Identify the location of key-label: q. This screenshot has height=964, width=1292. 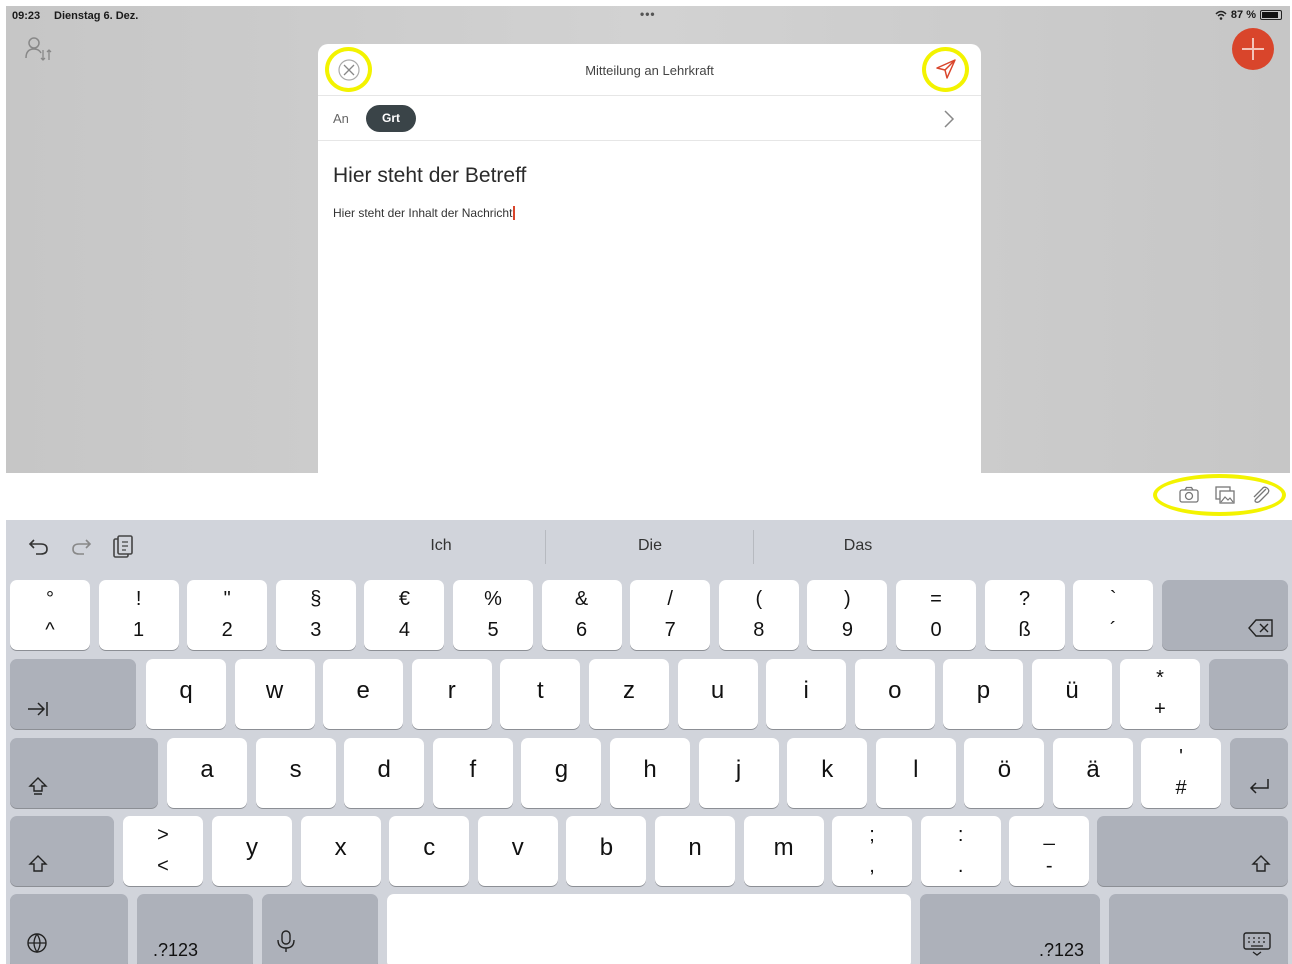
(186, 690).